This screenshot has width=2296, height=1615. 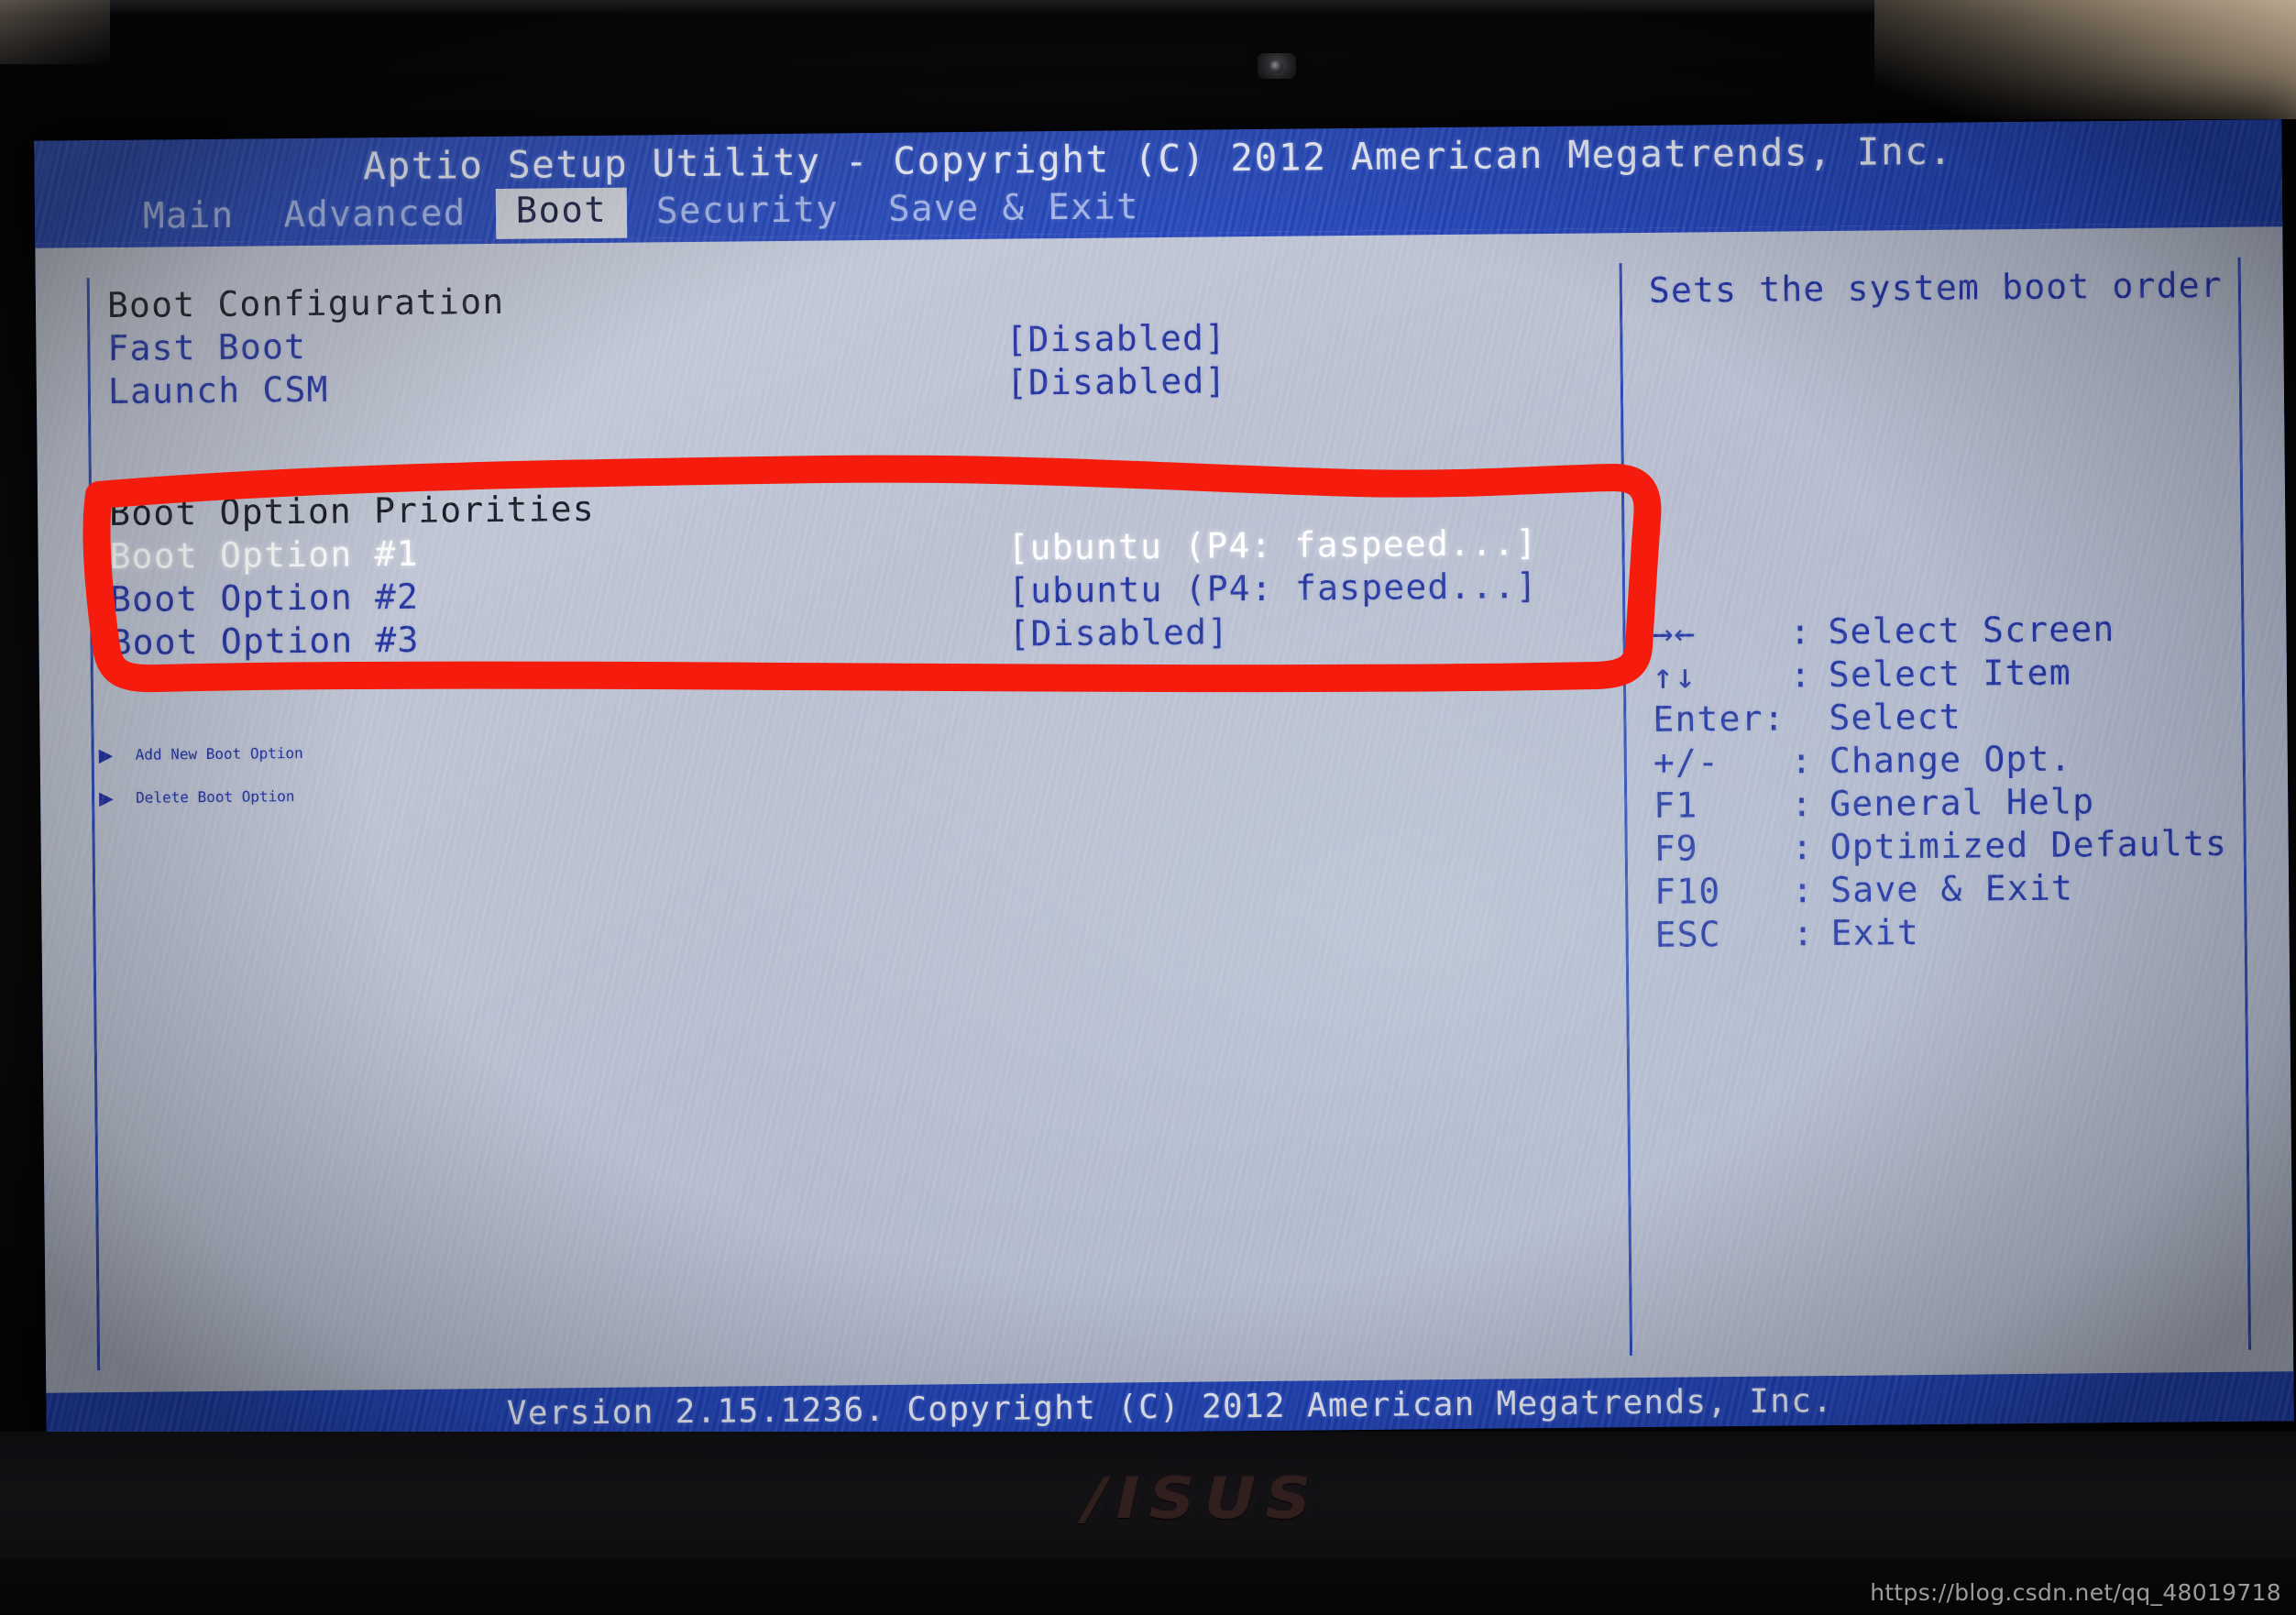 What do you see at coordinates (1118, 632) in the screenshot?
I see `boot-option-3-value: [Disabled]` at bounding box center [1118, 632].